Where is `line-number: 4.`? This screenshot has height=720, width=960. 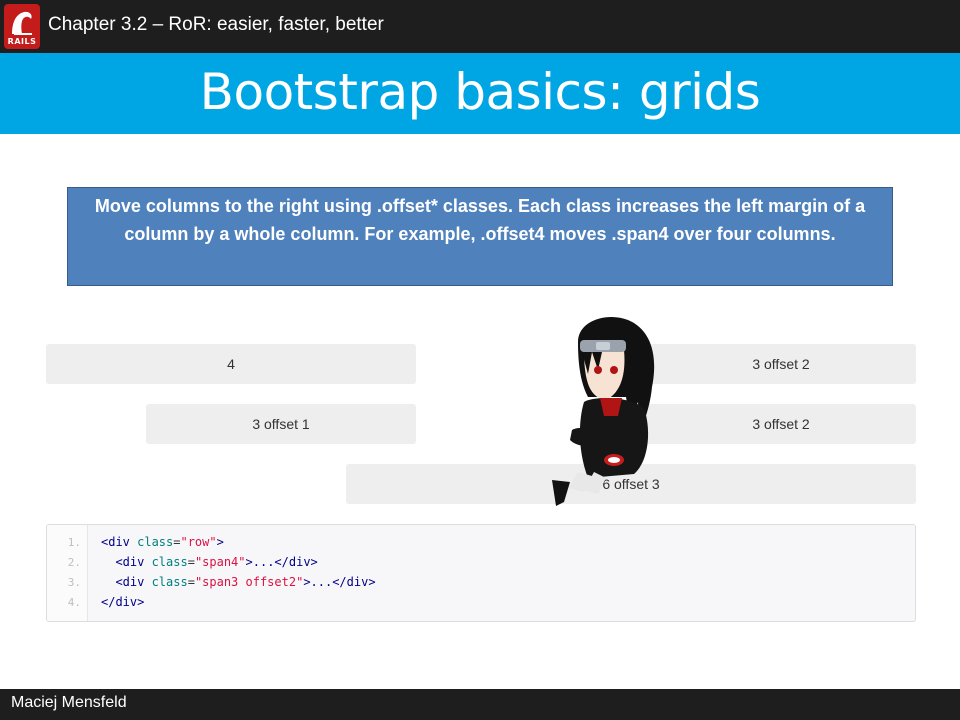
line-number: 4. is located at coordinates (74, 602).